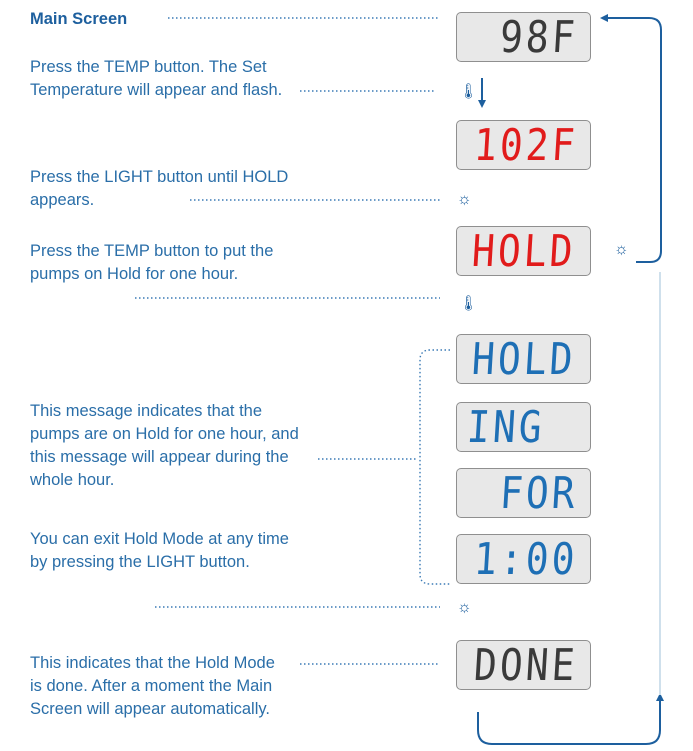  What do you see at coordinates (434, 467) in the screenshot?
I see `hold-bracket` at bounding box center [434, 467].